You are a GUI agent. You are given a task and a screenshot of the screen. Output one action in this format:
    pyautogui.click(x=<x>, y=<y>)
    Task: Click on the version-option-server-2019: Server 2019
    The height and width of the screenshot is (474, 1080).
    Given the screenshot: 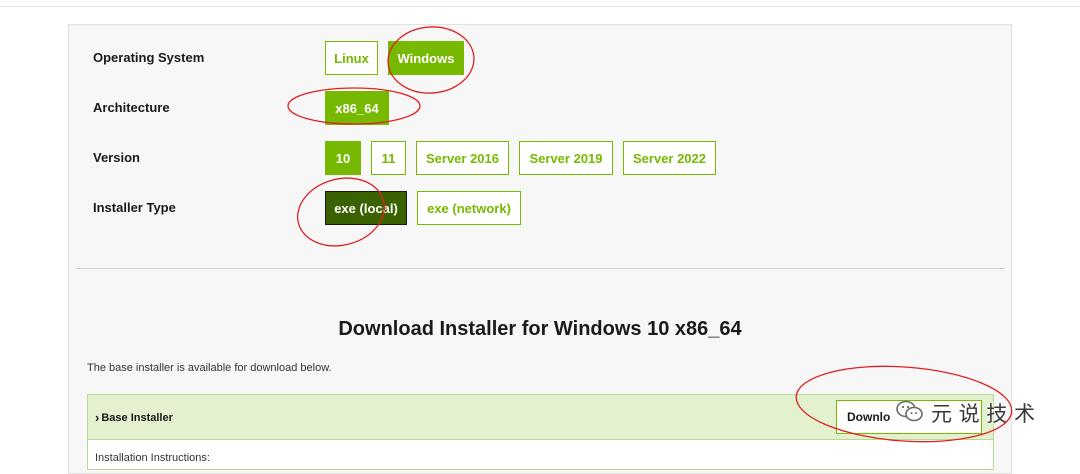 What is the action you would take?
    pyautogui.click(x=566, y=158)
    